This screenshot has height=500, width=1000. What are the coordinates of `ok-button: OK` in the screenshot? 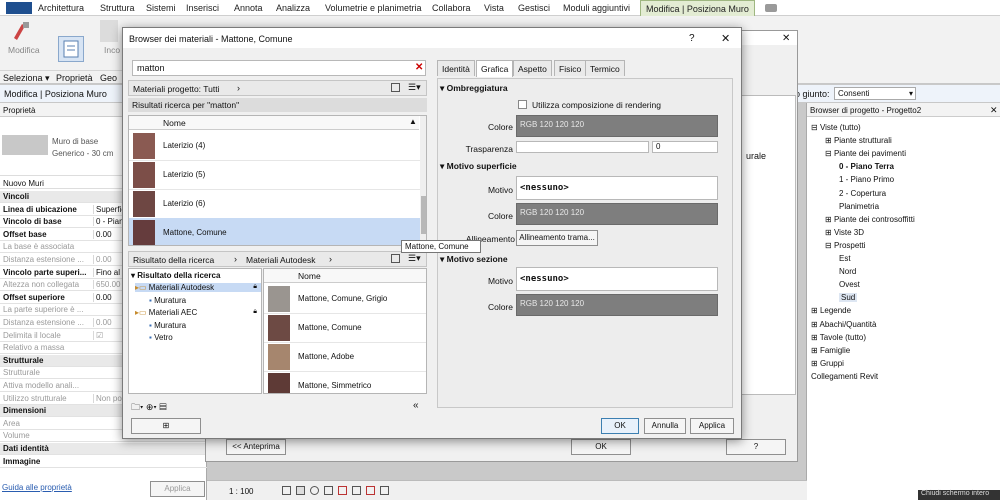 It's located at (620, 426).